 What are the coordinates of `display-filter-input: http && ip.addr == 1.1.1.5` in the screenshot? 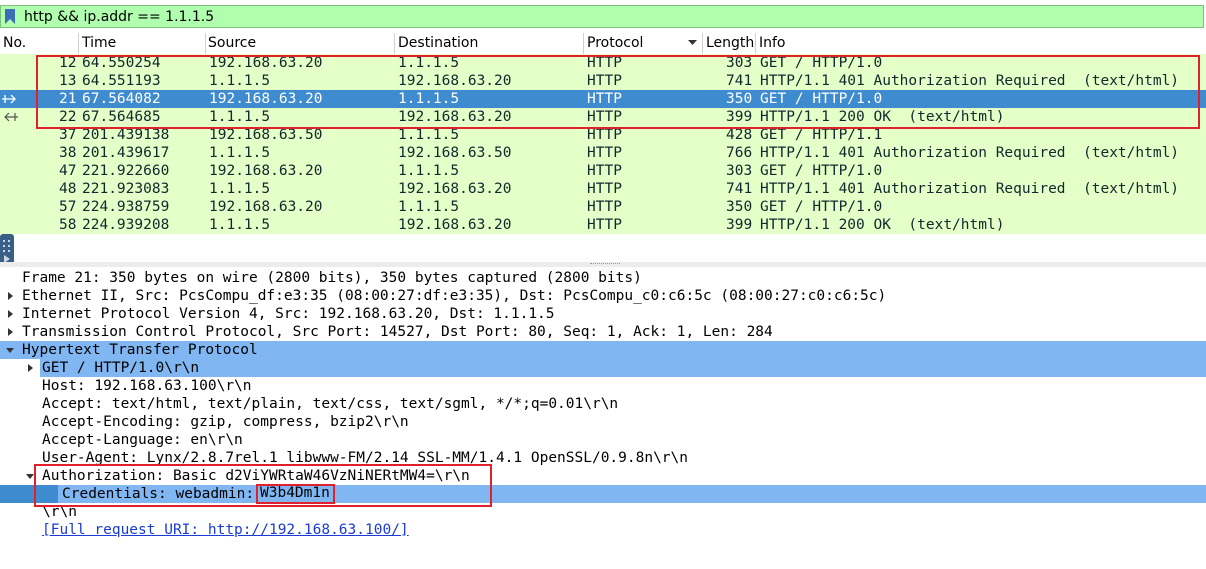 It's located at (602, 16).